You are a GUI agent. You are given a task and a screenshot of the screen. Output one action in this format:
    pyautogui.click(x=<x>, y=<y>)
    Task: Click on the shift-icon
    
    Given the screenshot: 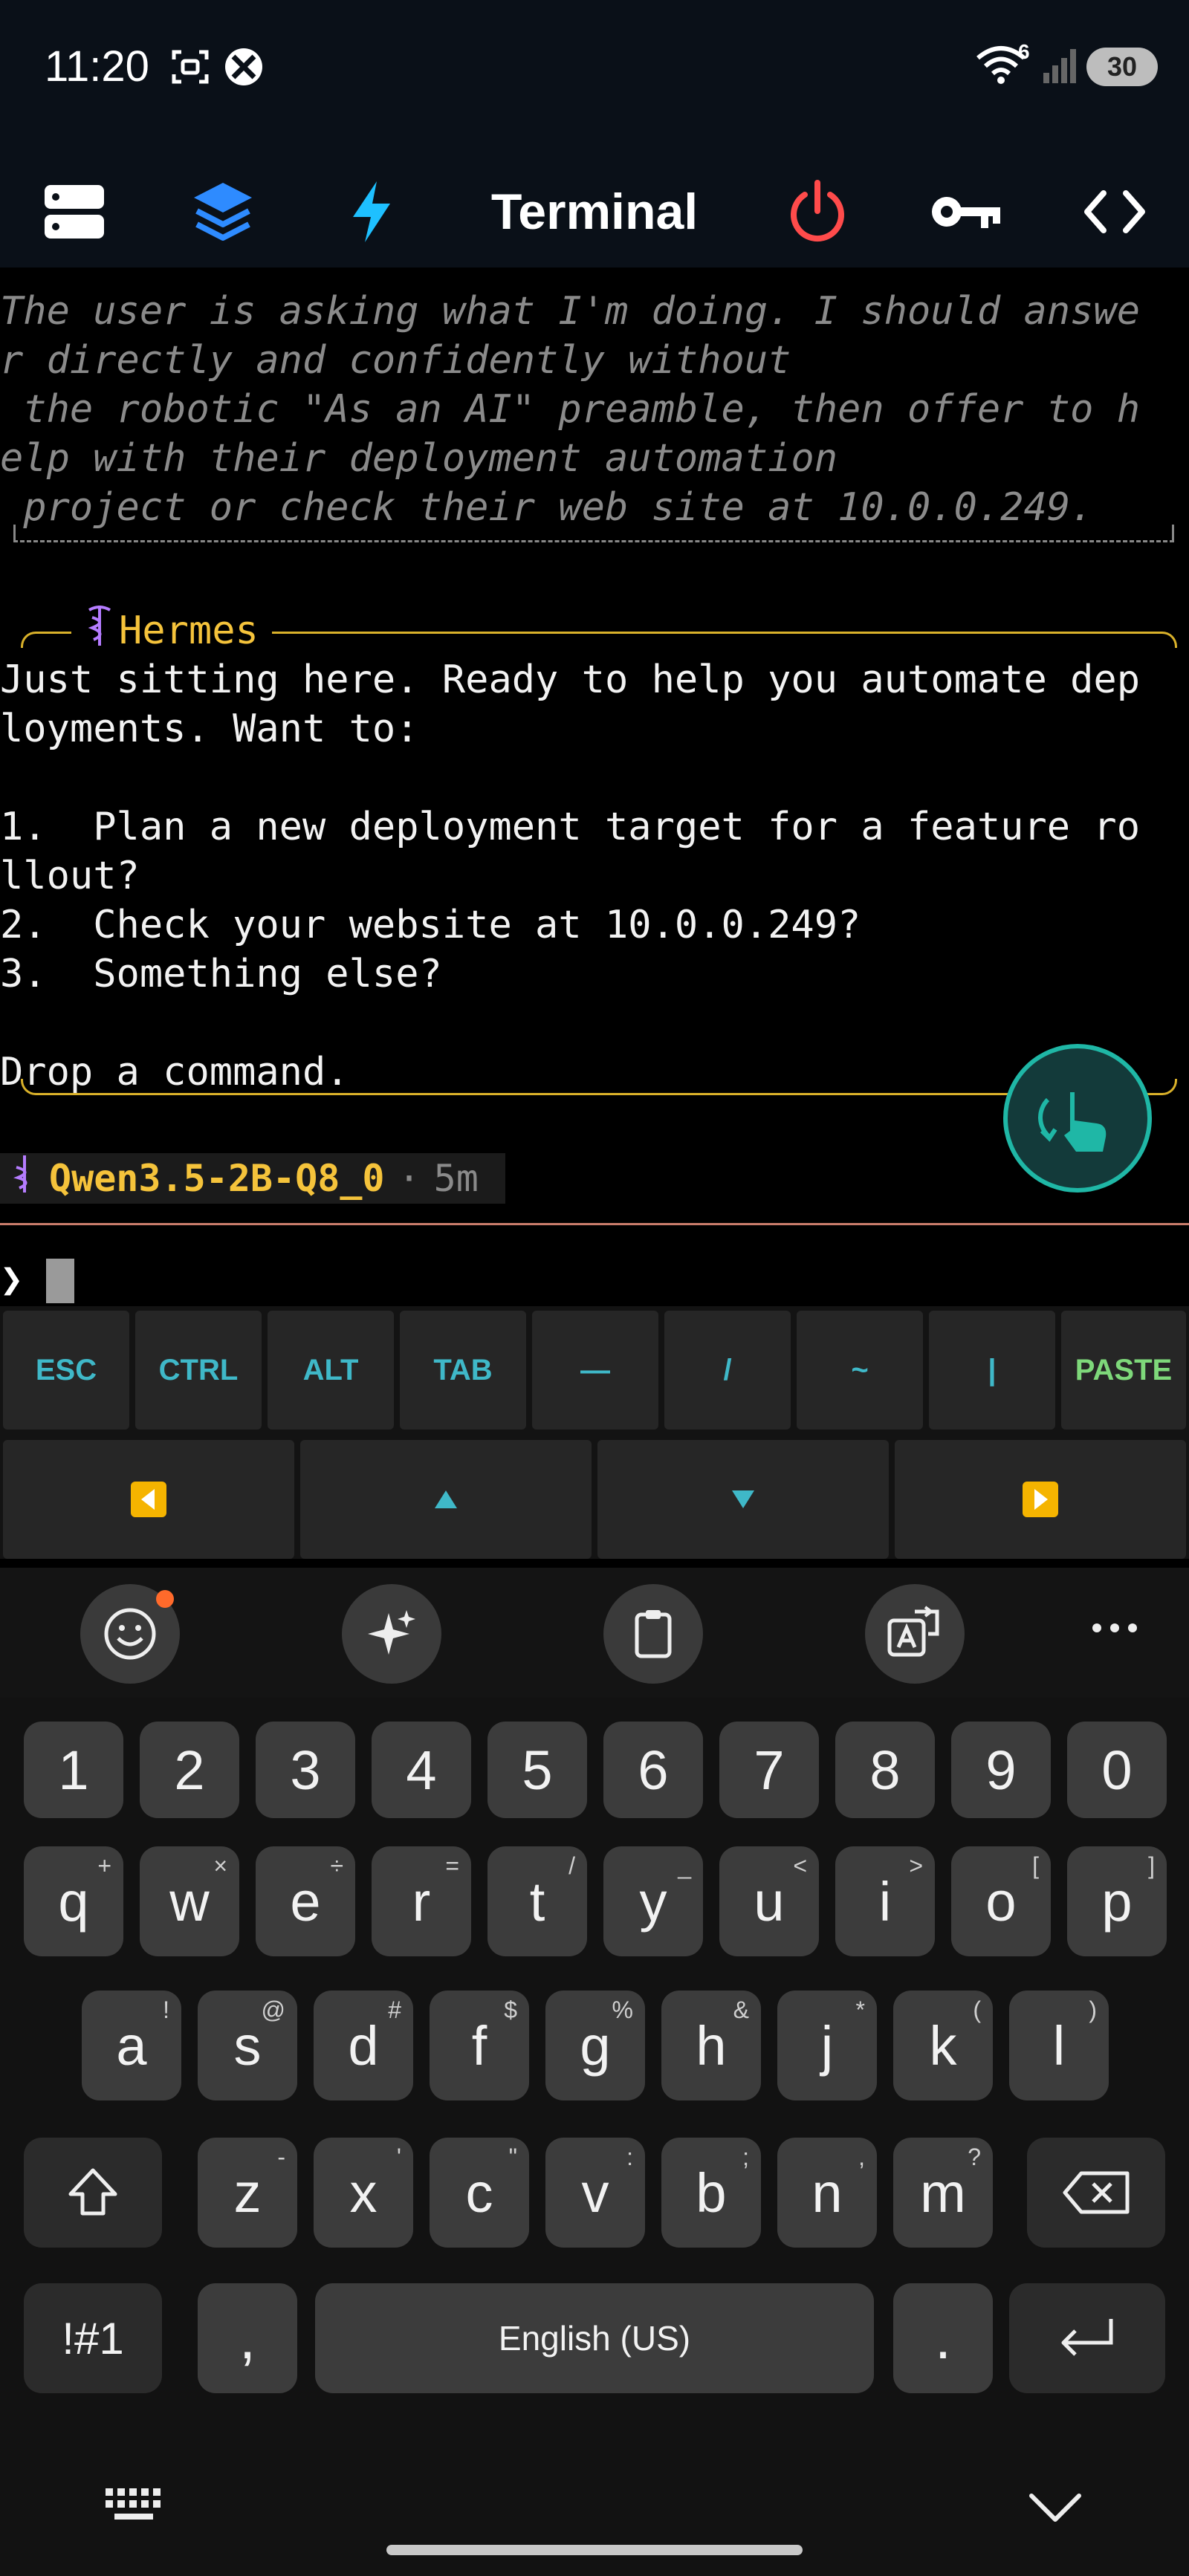 What is the action you would take?
    pyautogui.click(x=93, y=2192)
    